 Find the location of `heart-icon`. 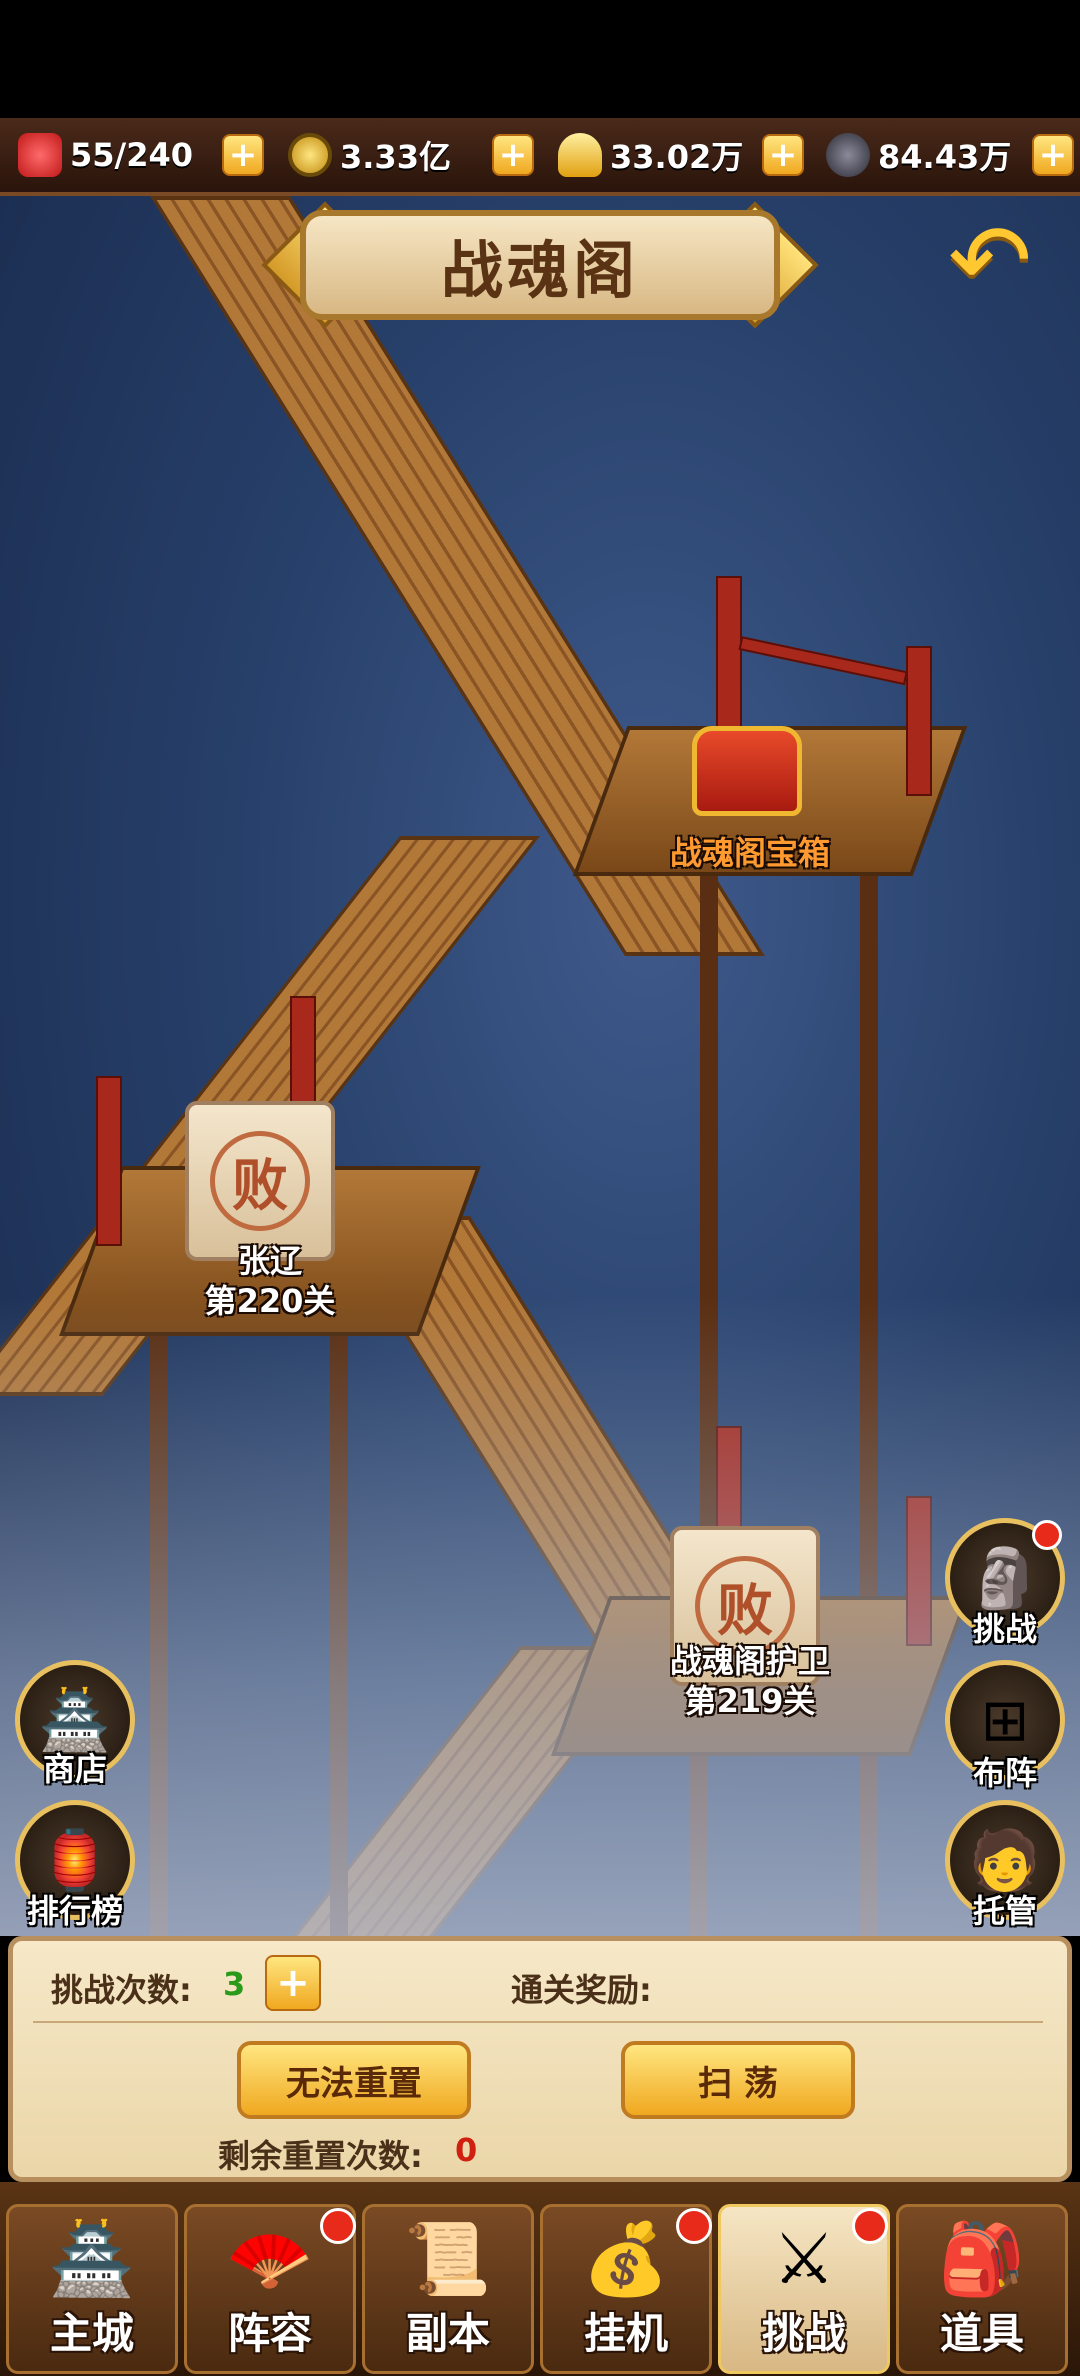

heart-icon is located at coordinates (40, 155).